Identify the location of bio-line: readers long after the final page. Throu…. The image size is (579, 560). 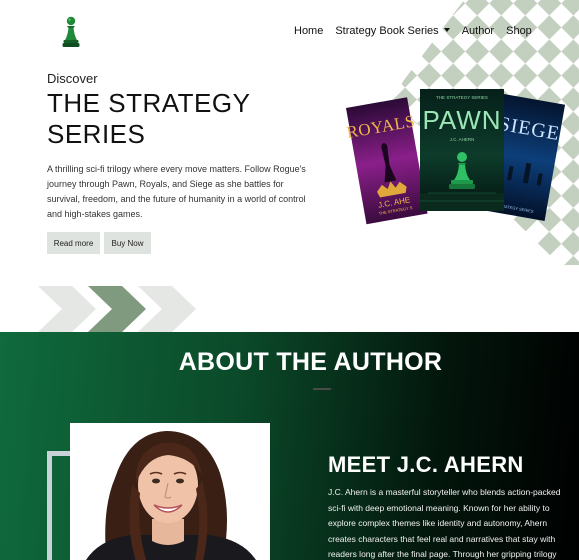
(442, 554).